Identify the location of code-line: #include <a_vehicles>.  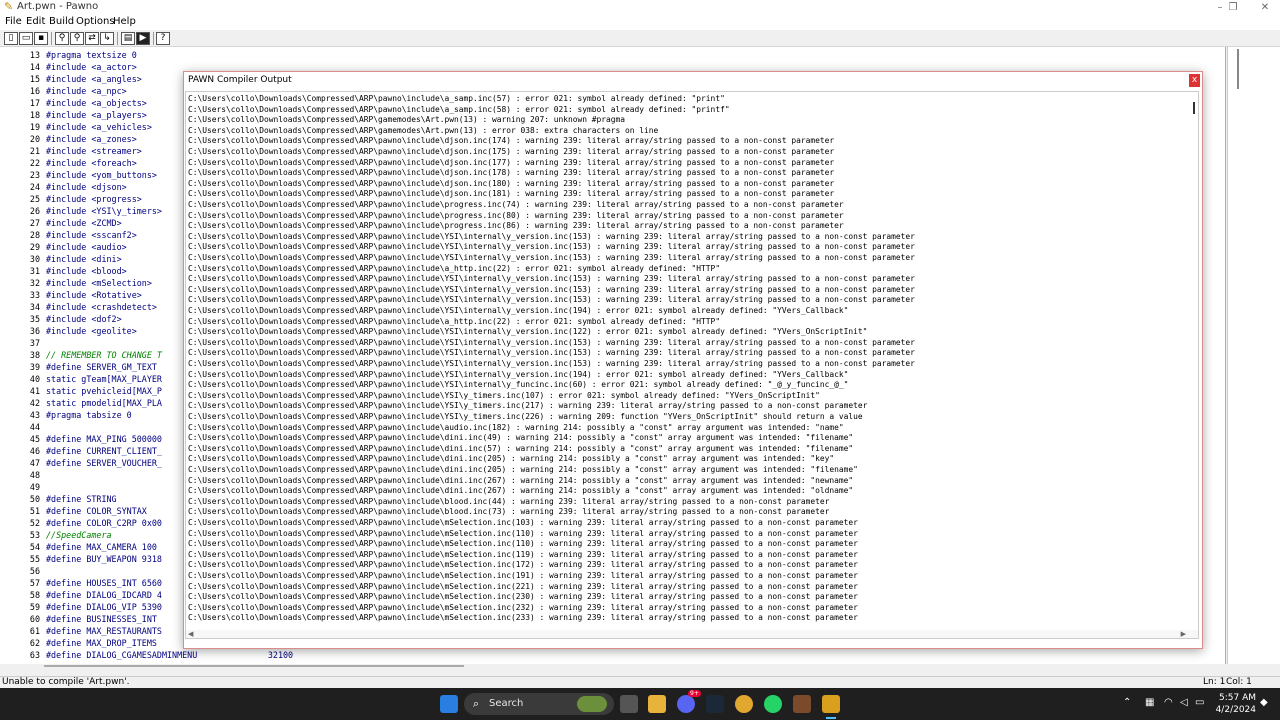
(99, 127).